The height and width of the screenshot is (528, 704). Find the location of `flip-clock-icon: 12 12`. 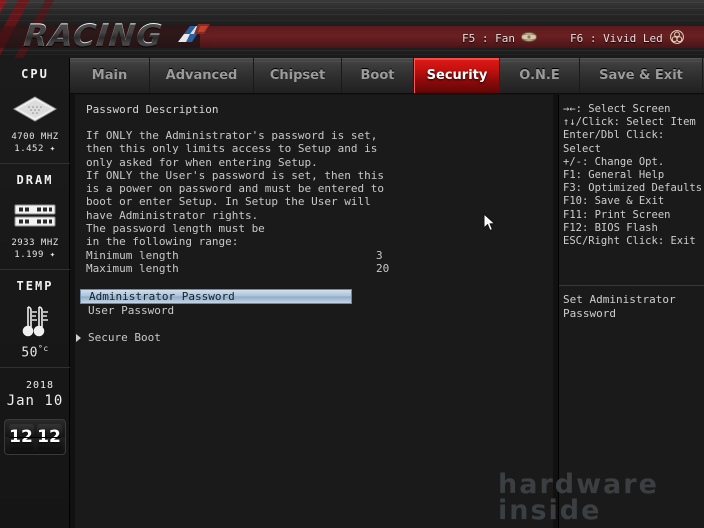

flip-clock-icon: 12 12 is located at coordinates (35, 437).